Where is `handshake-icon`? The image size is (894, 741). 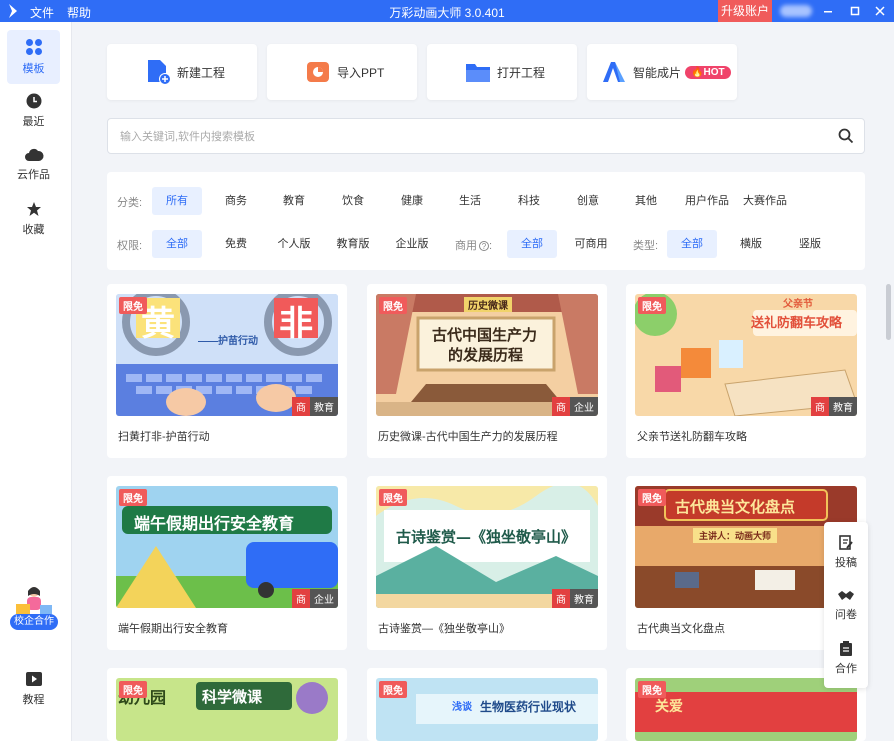 handshake-icon is located at coordinates (846, 595).